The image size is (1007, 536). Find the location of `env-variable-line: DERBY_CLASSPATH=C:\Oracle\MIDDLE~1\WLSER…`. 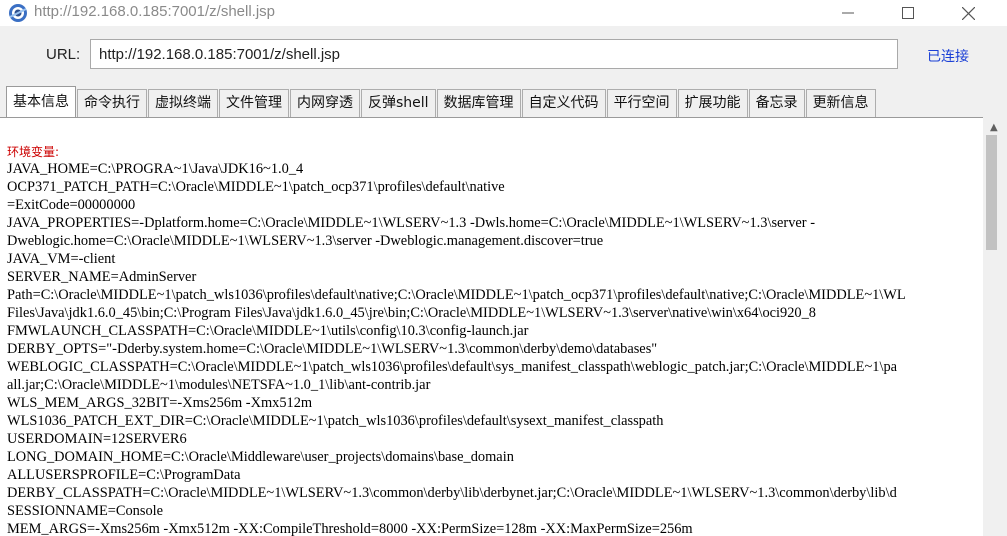

env-variable-line: DERBY_CLASSPATH=C:\Oracle\MIDDLE~1\WLSER… is located at coordinates (452, 493).